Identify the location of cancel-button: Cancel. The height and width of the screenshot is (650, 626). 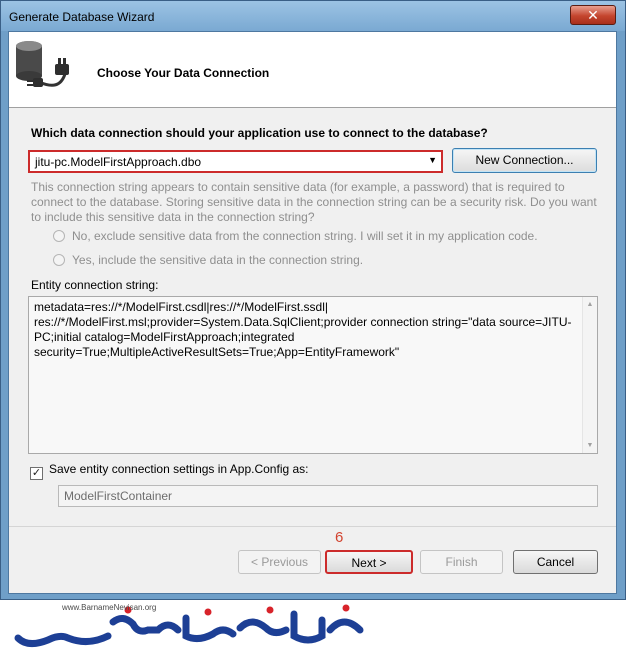
(555, 562).